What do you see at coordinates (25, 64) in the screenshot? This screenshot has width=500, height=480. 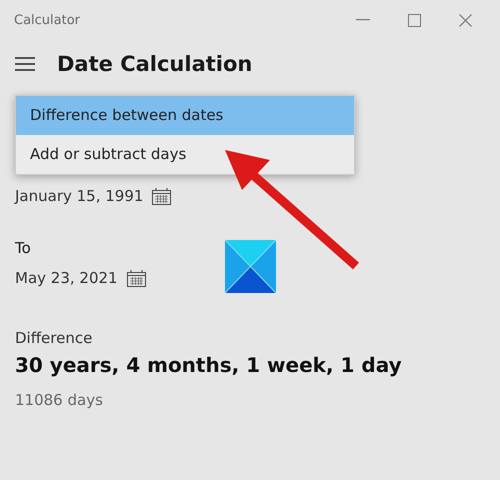 I see `menu-icon` at bounding box center [25, 64].